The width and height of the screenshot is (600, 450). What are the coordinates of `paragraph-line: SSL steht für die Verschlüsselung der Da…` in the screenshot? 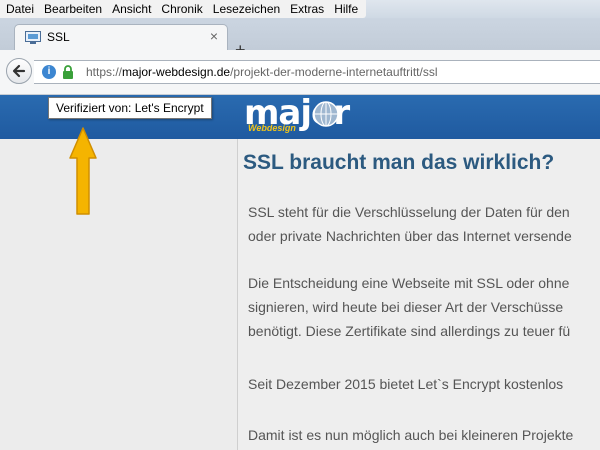 It's located at (409, 212).